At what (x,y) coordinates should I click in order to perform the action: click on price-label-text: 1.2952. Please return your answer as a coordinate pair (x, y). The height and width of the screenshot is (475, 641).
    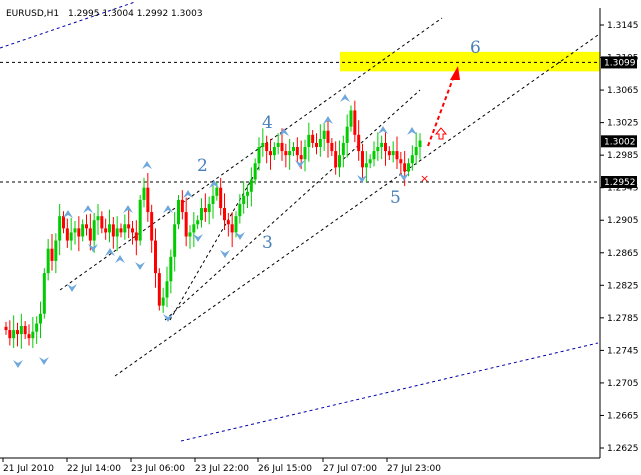
    Looking at the image, I should click on (620, 183).